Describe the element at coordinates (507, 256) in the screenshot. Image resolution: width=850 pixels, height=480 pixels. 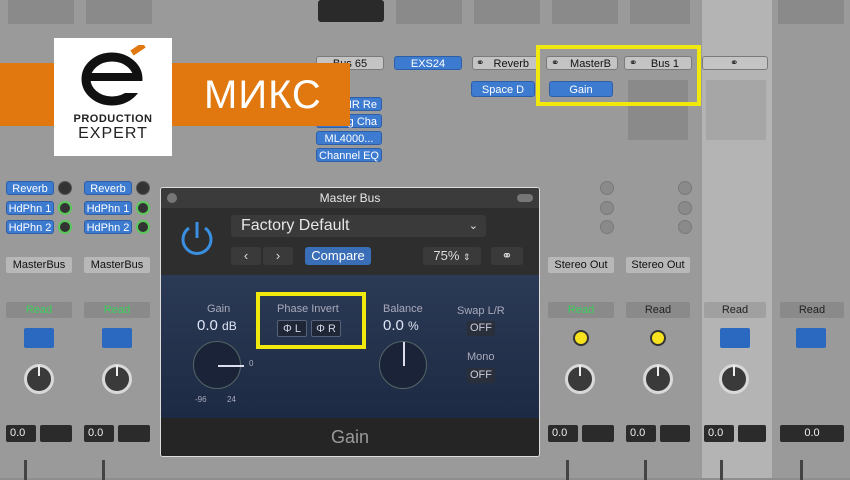
I see `link-button: ⚭` at that location.